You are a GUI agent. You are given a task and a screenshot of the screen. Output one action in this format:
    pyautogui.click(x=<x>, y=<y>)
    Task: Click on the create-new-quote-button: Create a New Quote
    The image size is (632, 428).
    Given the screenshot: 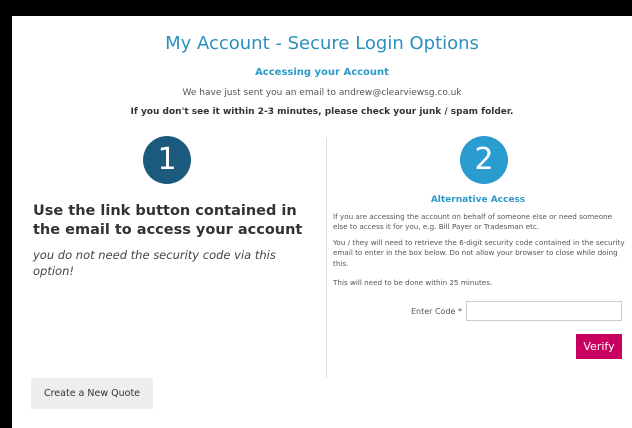 What is the action you would take?
    pyautogui.click(x=92, y=393)
    